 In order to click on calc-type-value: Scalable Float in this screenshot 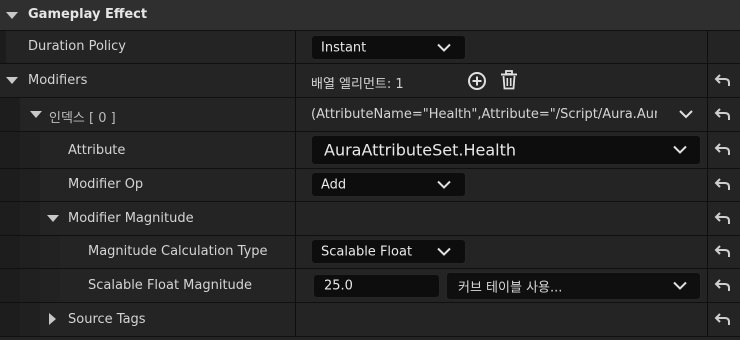, I will do `click(367, 251)`.